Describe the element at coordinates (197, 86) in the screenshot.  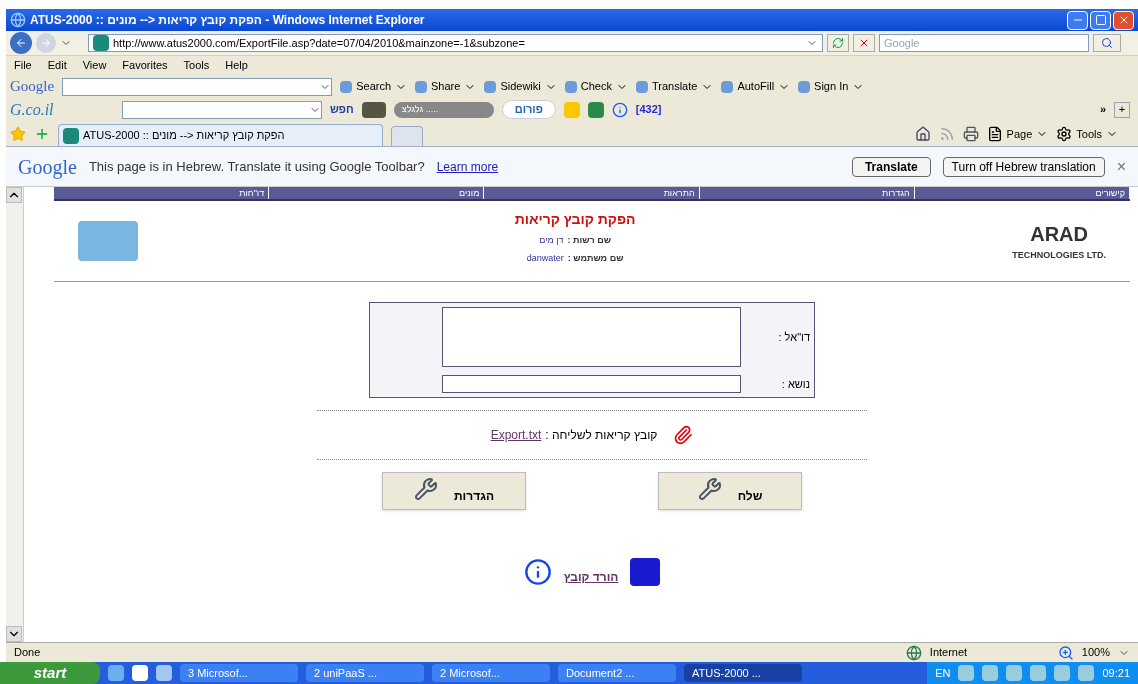
I see `google-search-field` at that location.